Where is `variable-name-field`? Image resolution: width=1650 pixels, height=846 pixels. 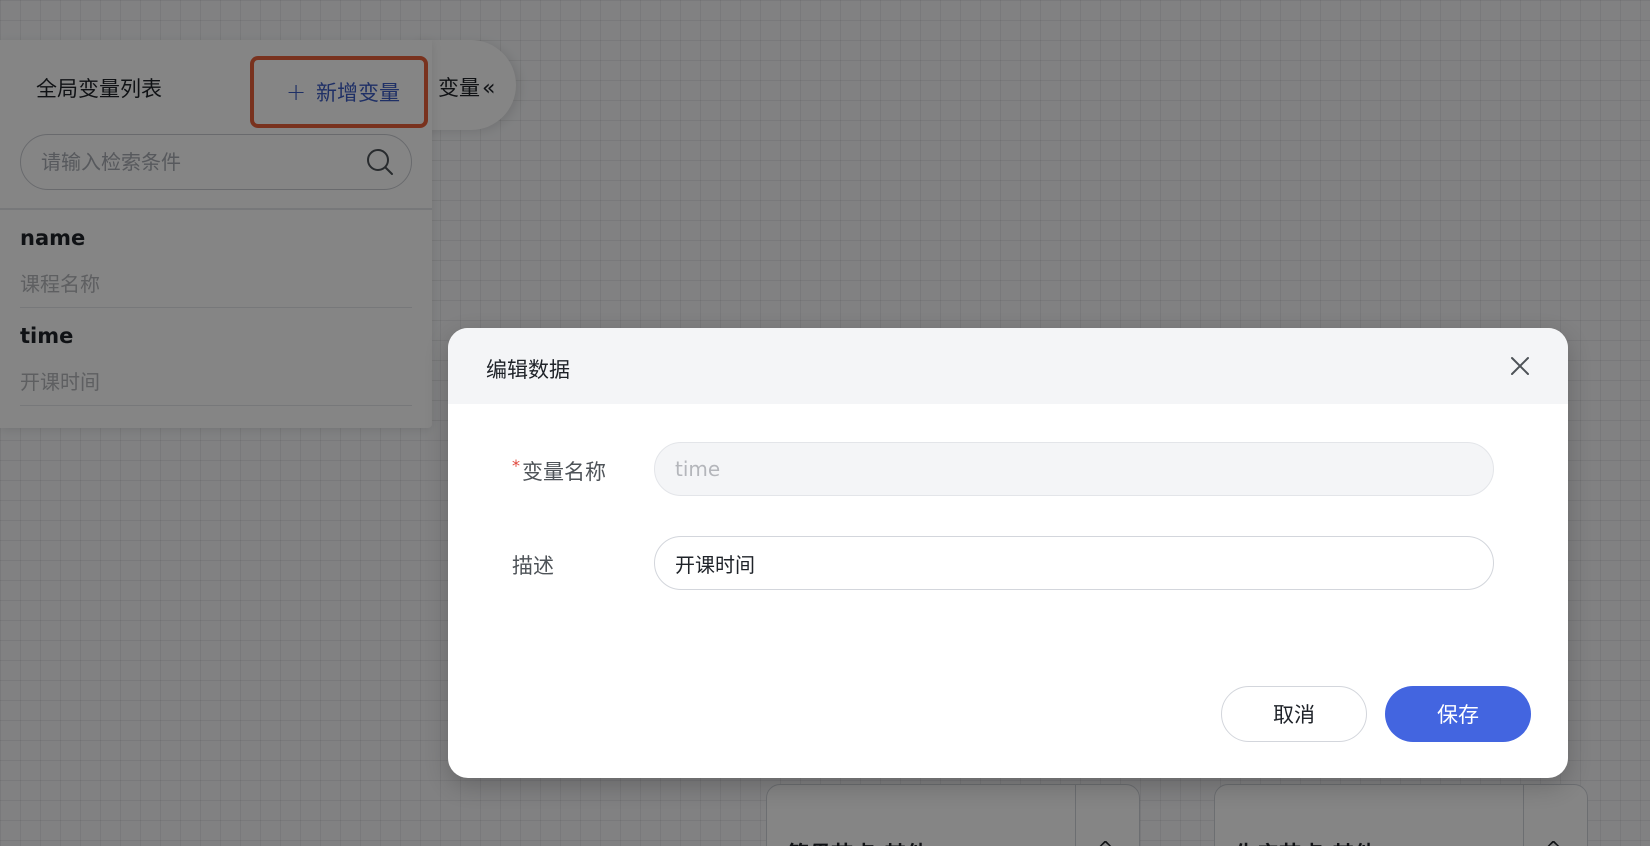 variable-name-field is located at coordinates (1074, 469).